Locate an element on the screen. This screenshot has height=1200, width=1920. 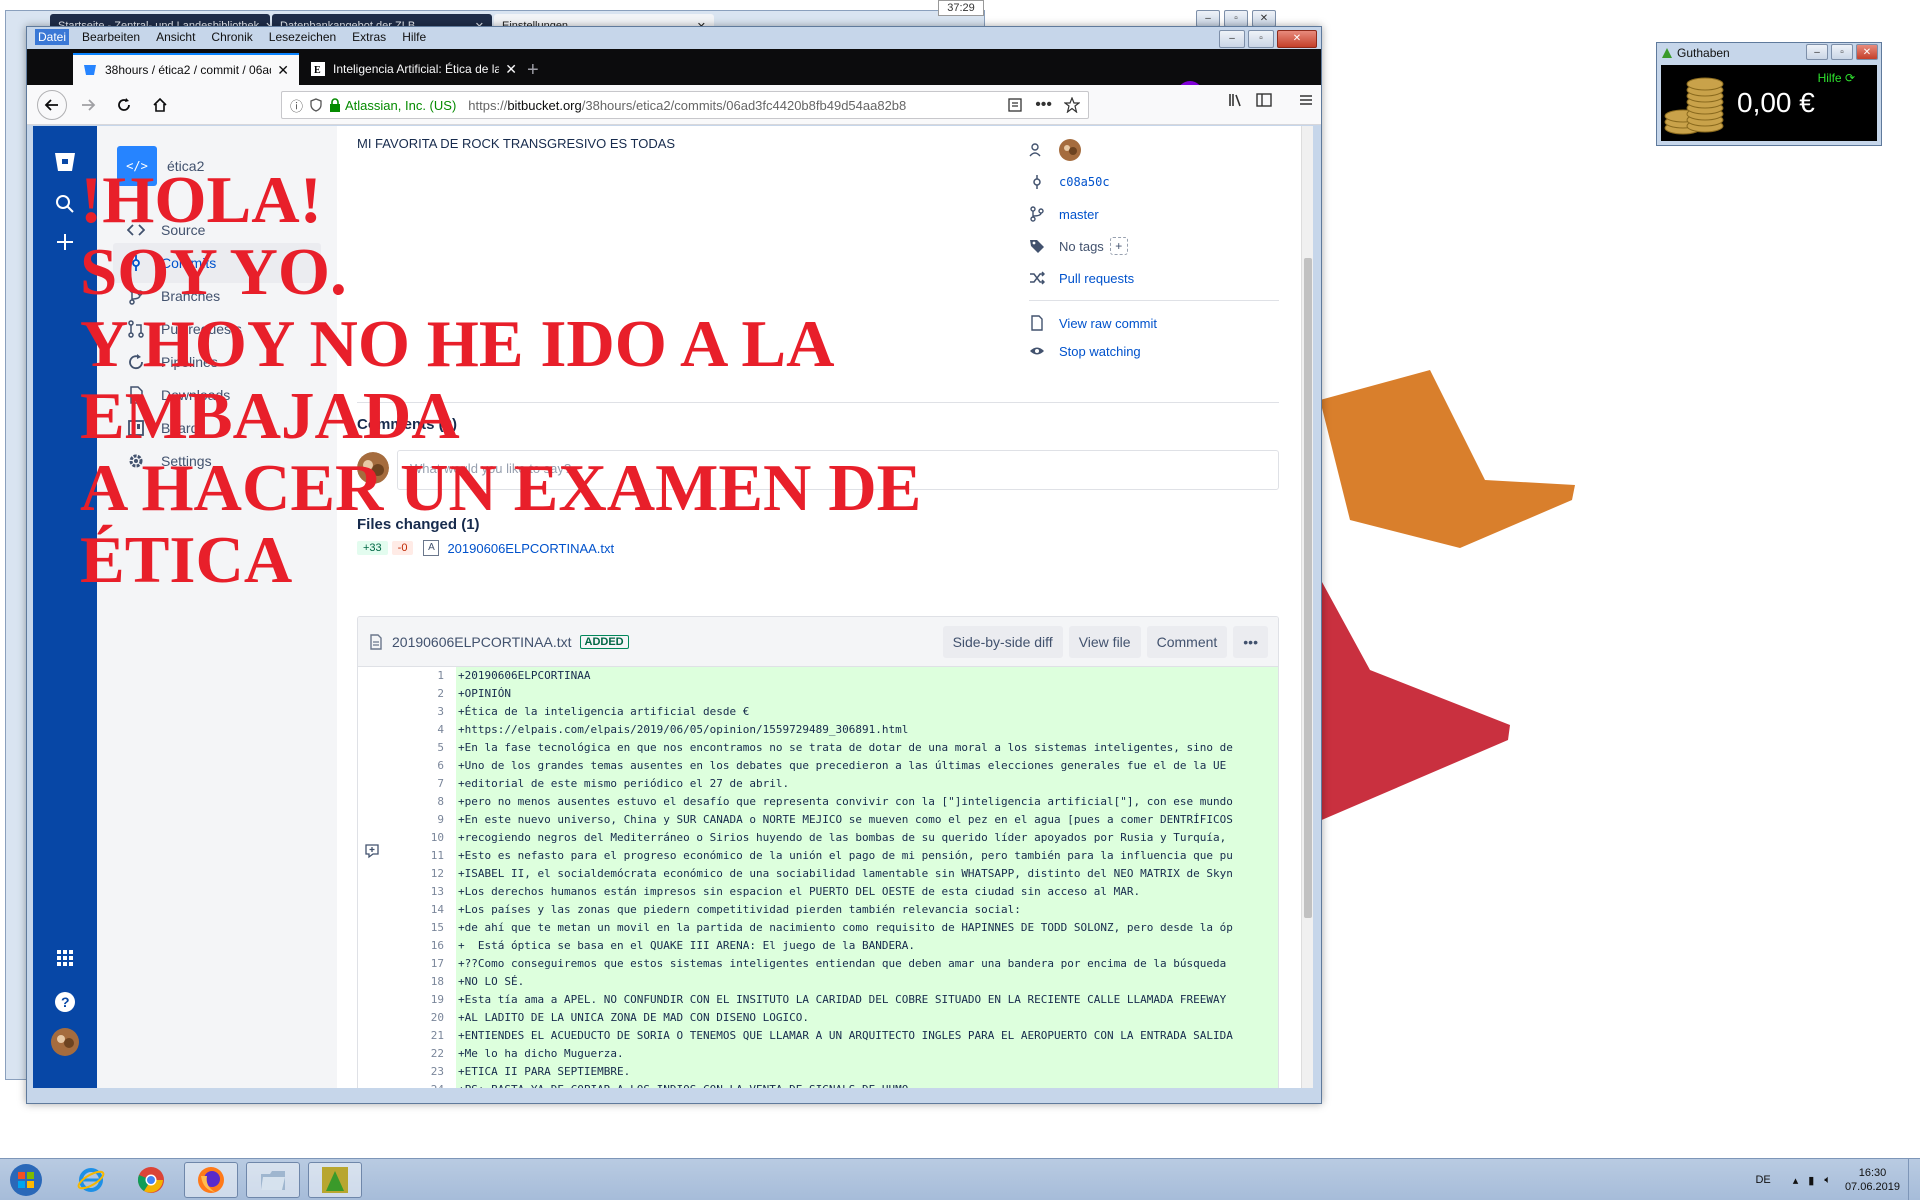
repository-header: </> ética2 is located at coordinates (160, 166).